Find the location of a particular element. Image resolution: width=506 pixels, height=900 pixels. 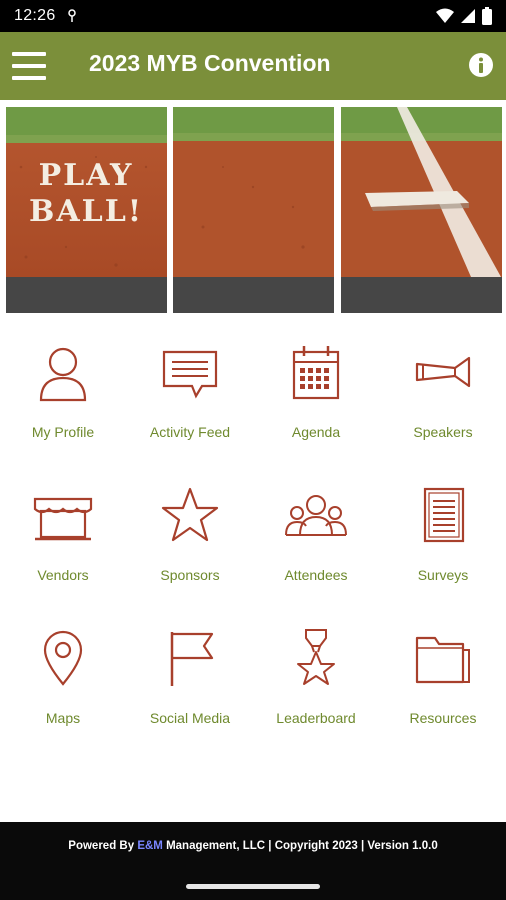

base-chalk-line-image is located at coordinates (421, 192).